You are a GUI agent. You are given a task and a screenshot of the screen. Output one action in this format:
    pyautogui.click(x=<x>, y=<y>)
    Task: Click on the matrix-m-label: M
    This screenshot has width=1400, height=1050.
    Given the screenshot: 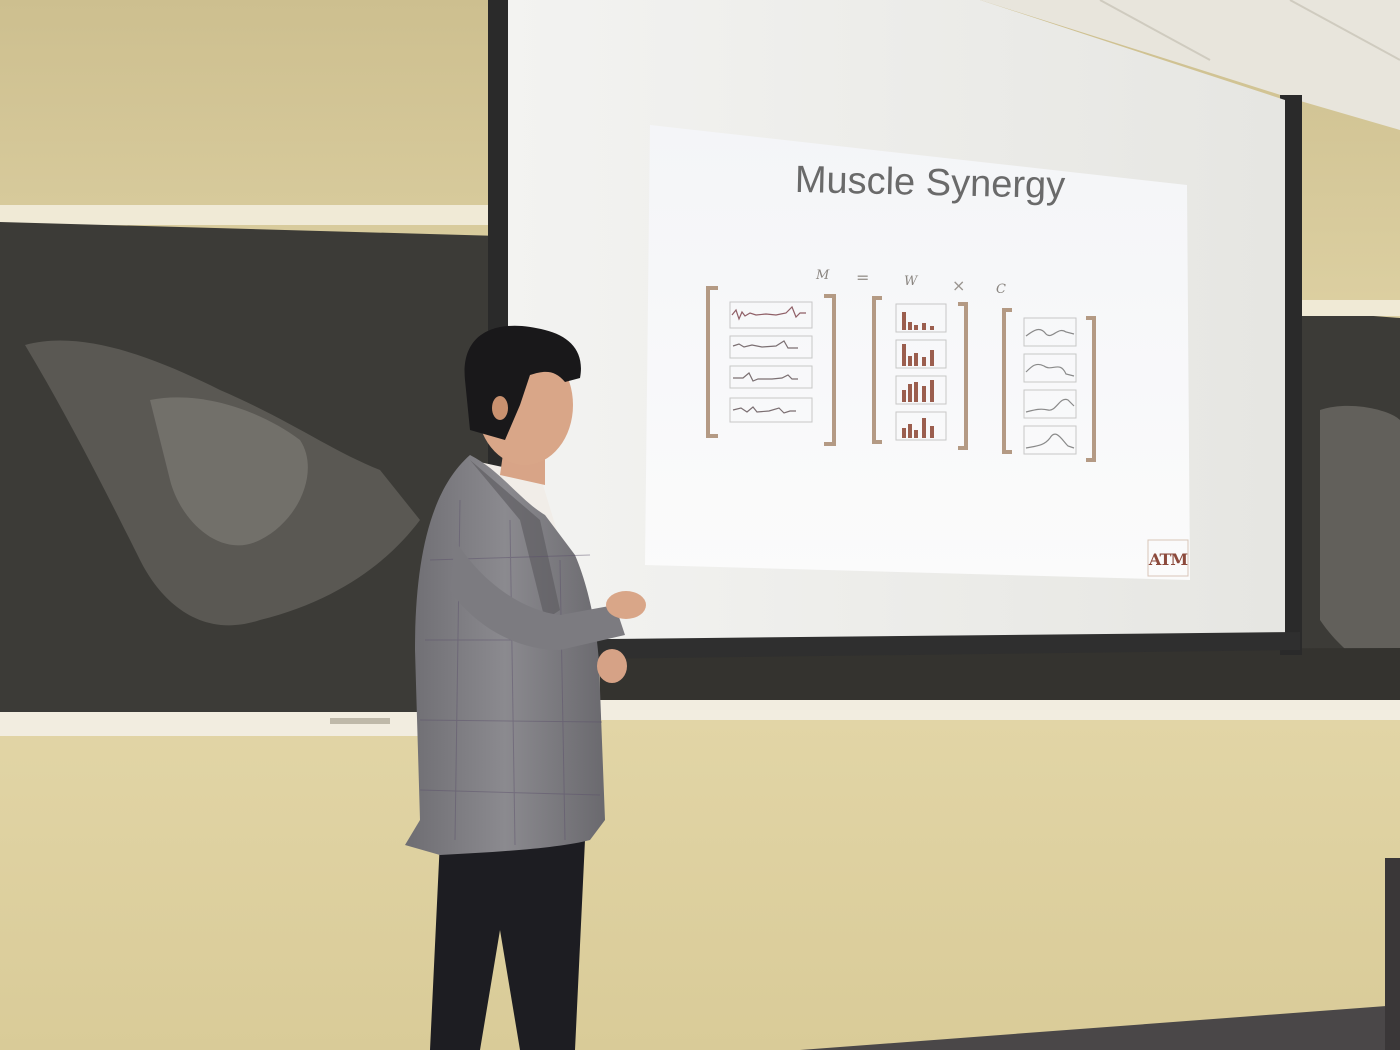 What is the action you would take?
    pyautogui.click(x=823, y=275)
    